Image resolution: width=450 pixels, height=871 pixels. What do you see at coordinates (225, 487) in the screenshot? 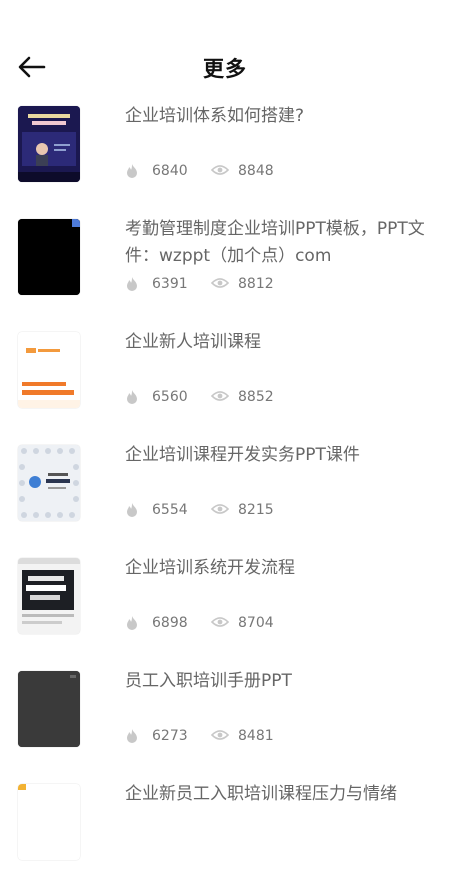
I see `list-item: 企业培训课程开发实务PPT课件 6554 8215` at bounding box center [225, 487].